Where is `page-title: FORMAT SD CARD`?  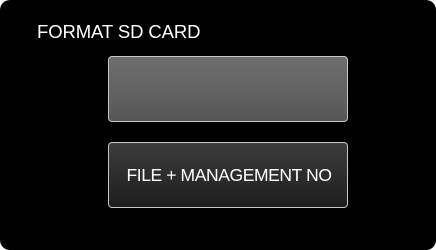 page-title: FORMAT SD CARD is located at coordinates (119, 31).